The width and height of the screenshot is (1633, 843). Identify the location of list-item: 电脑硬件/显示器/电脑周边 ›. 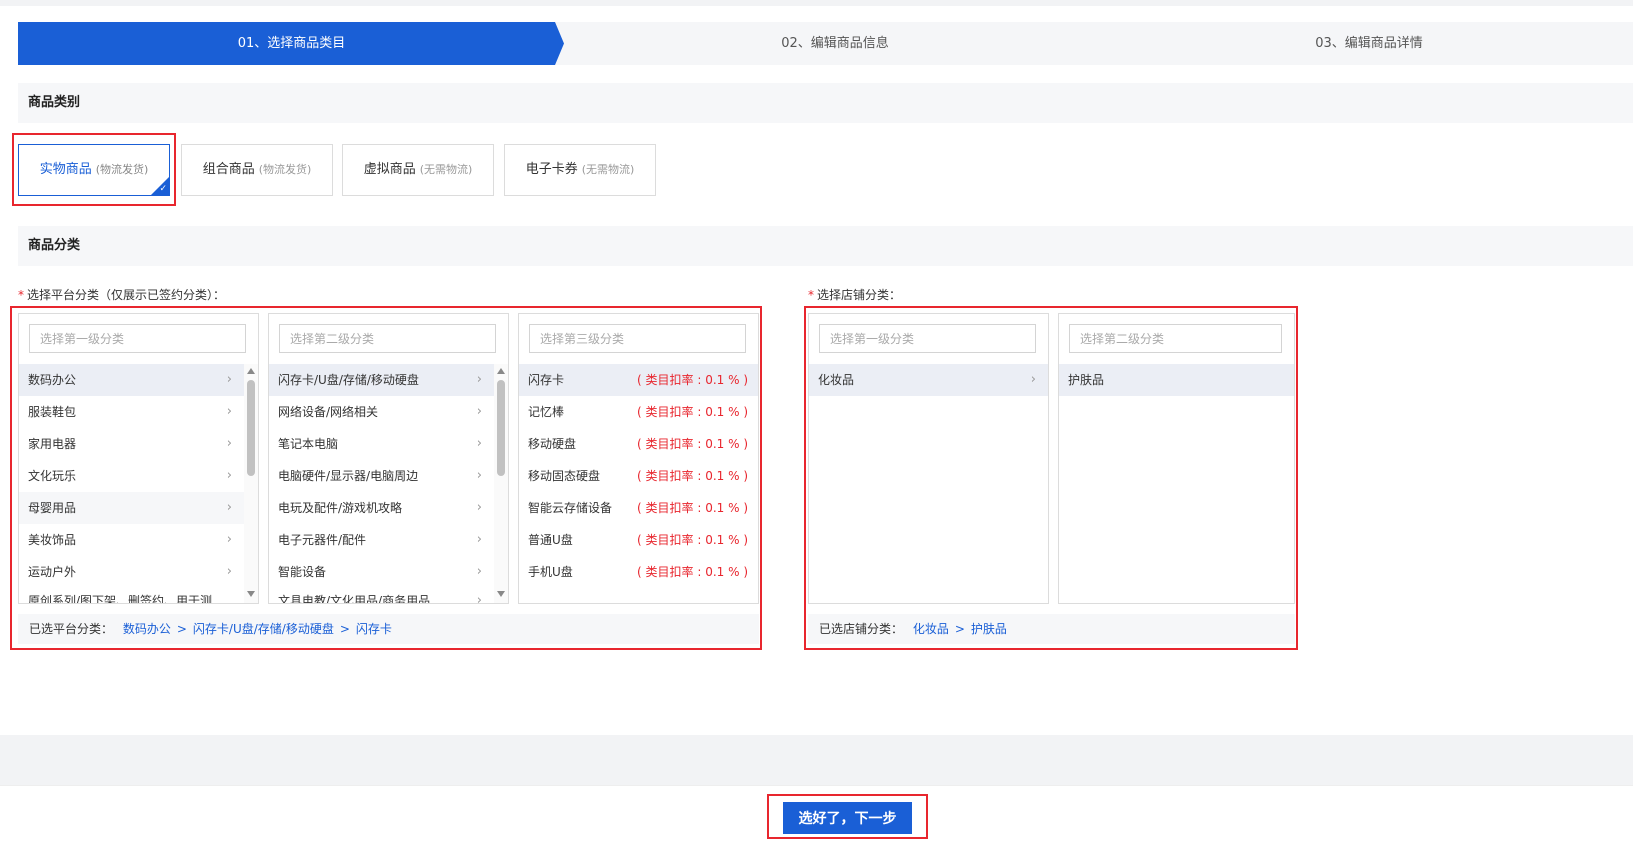
(381, 476).